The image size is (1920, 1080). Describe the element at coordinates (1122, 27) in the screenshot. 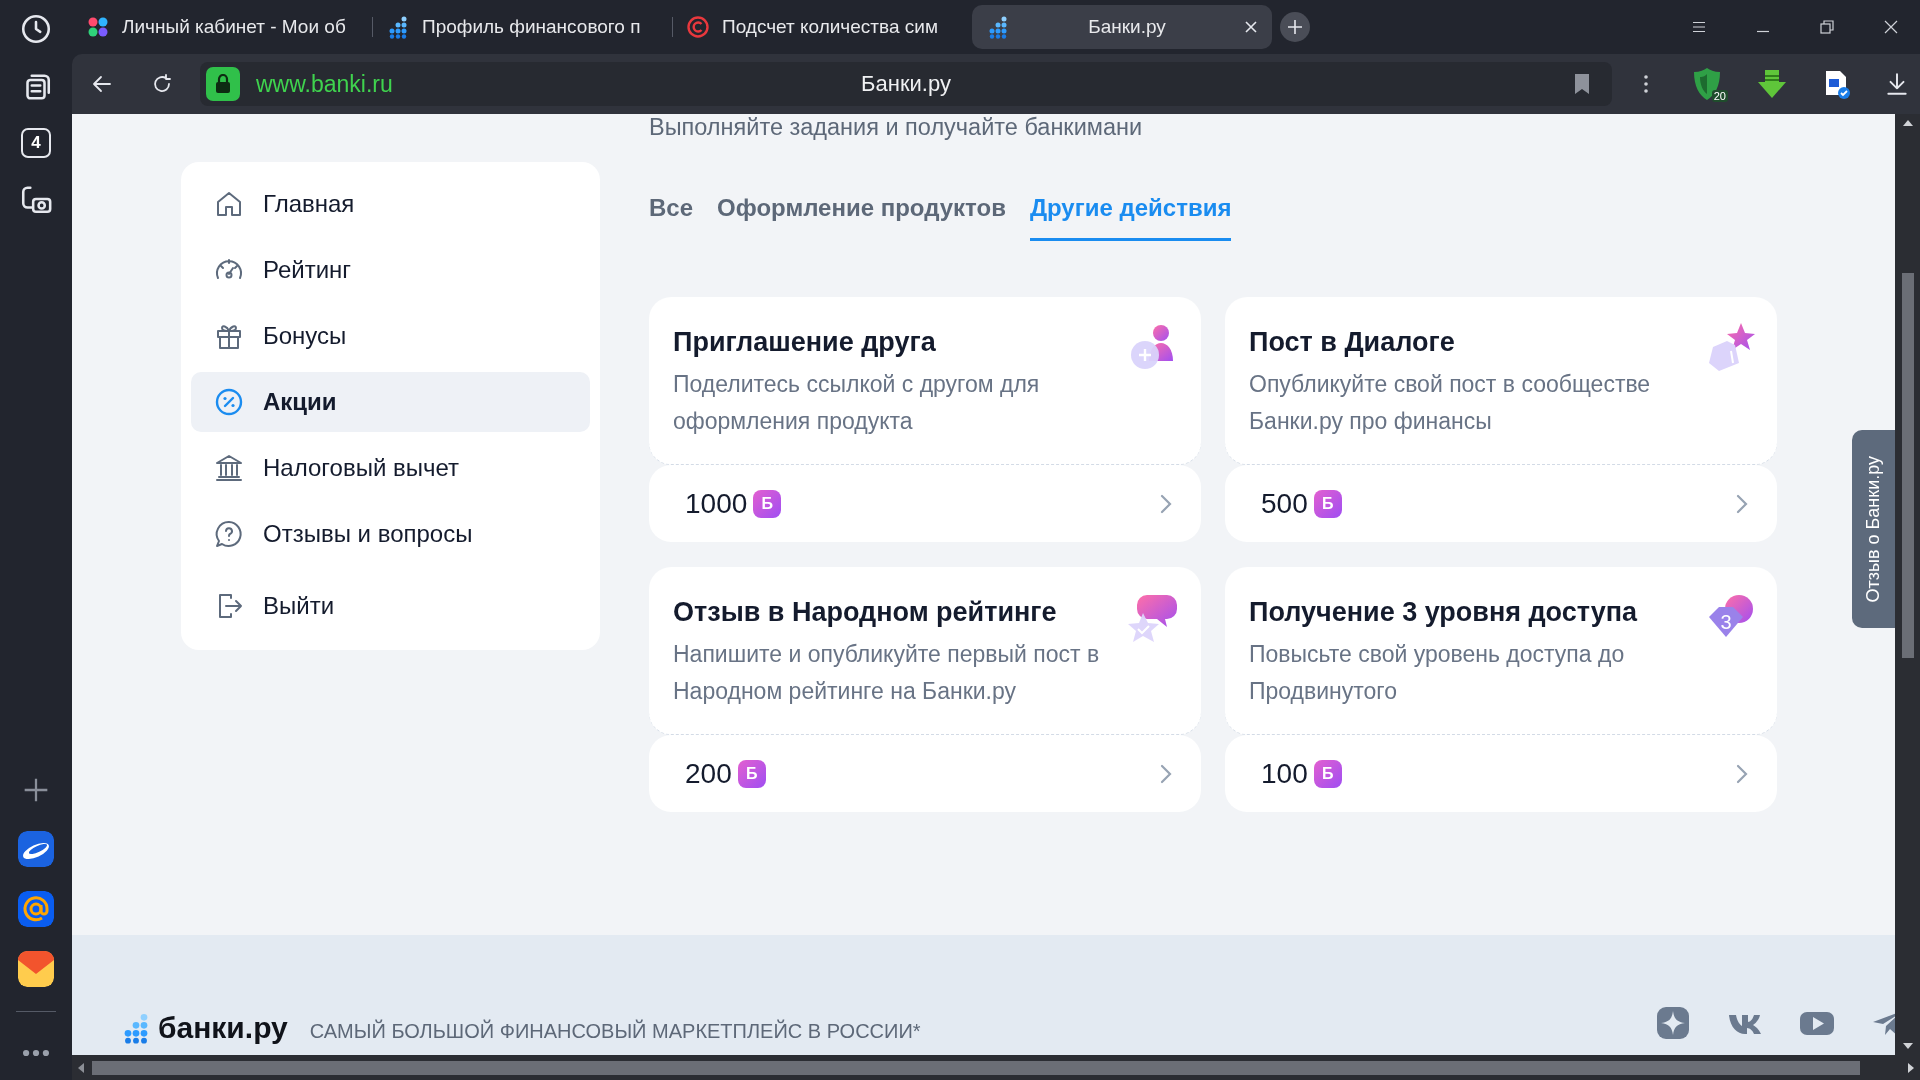

I see `browser-tab: Банки.ру` at that location.